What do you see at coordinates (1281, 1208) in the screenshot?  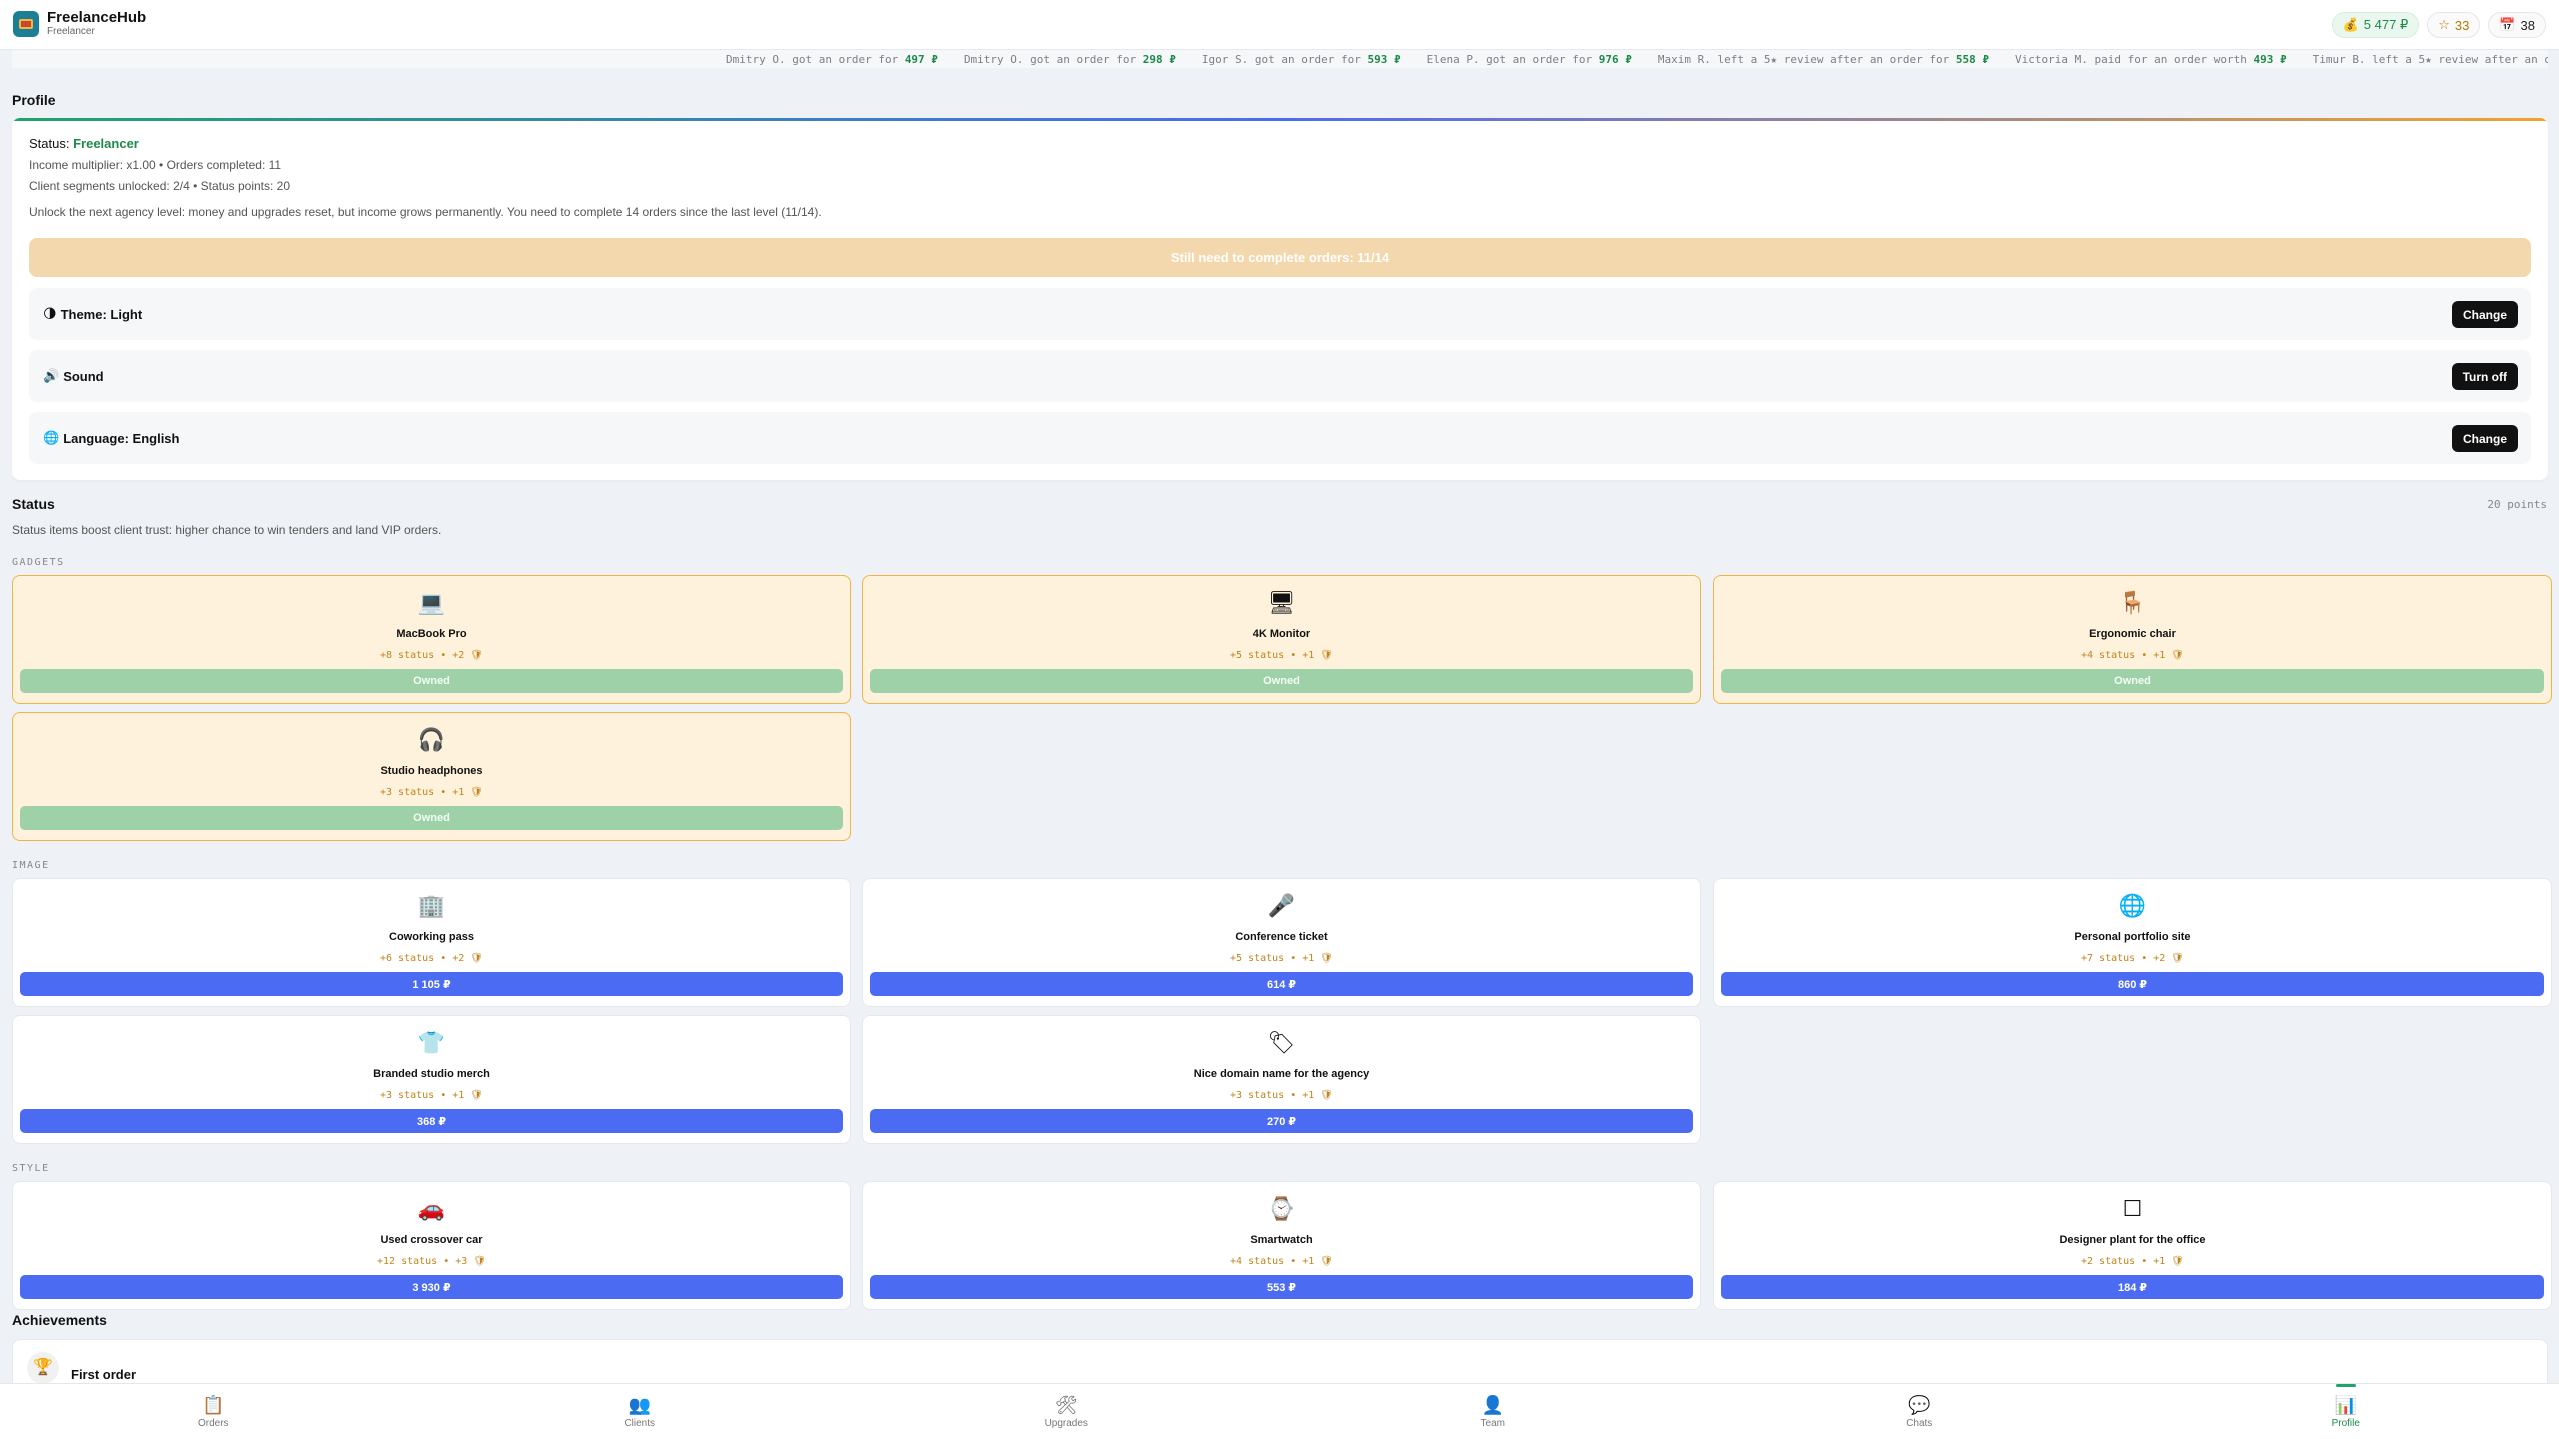 I see `item-icon: ⌚` at bounding box center [1281, 1208].